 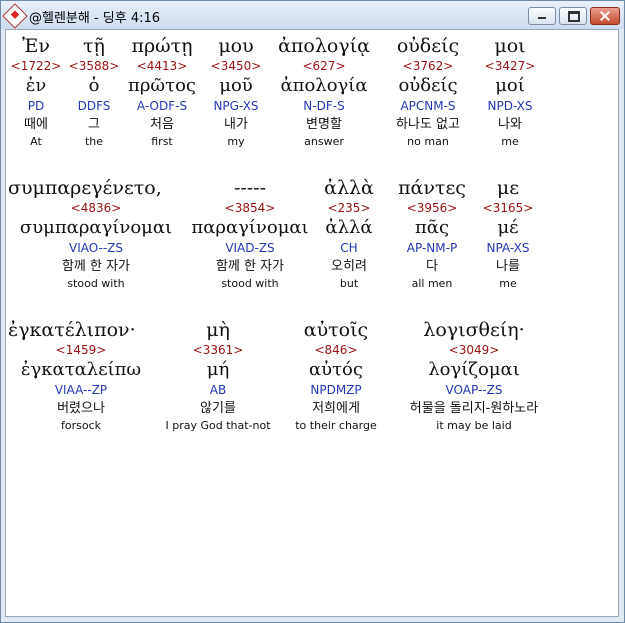 I want to click on lemma: πᾶς, so click(x=432, y=227).